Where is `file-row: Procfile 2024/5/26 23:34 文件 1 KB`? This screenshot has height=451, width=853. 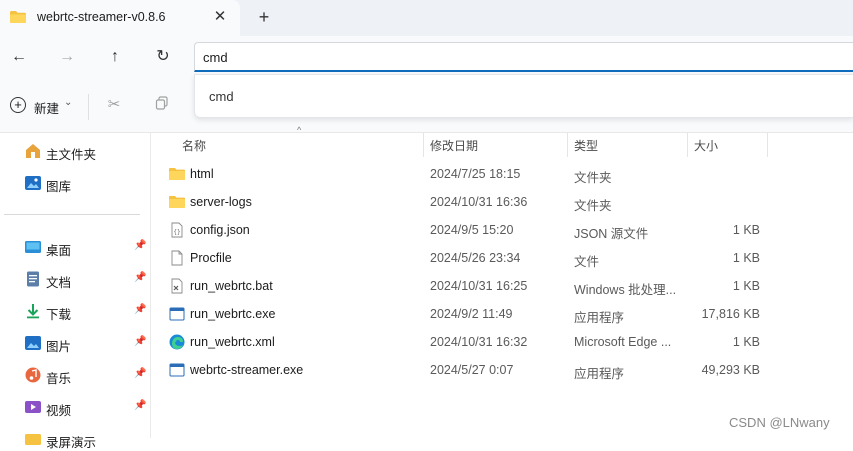 file-row: Procfile 2024/5/26 23:34 文件 1 KB is located at coordinates (502, 258).